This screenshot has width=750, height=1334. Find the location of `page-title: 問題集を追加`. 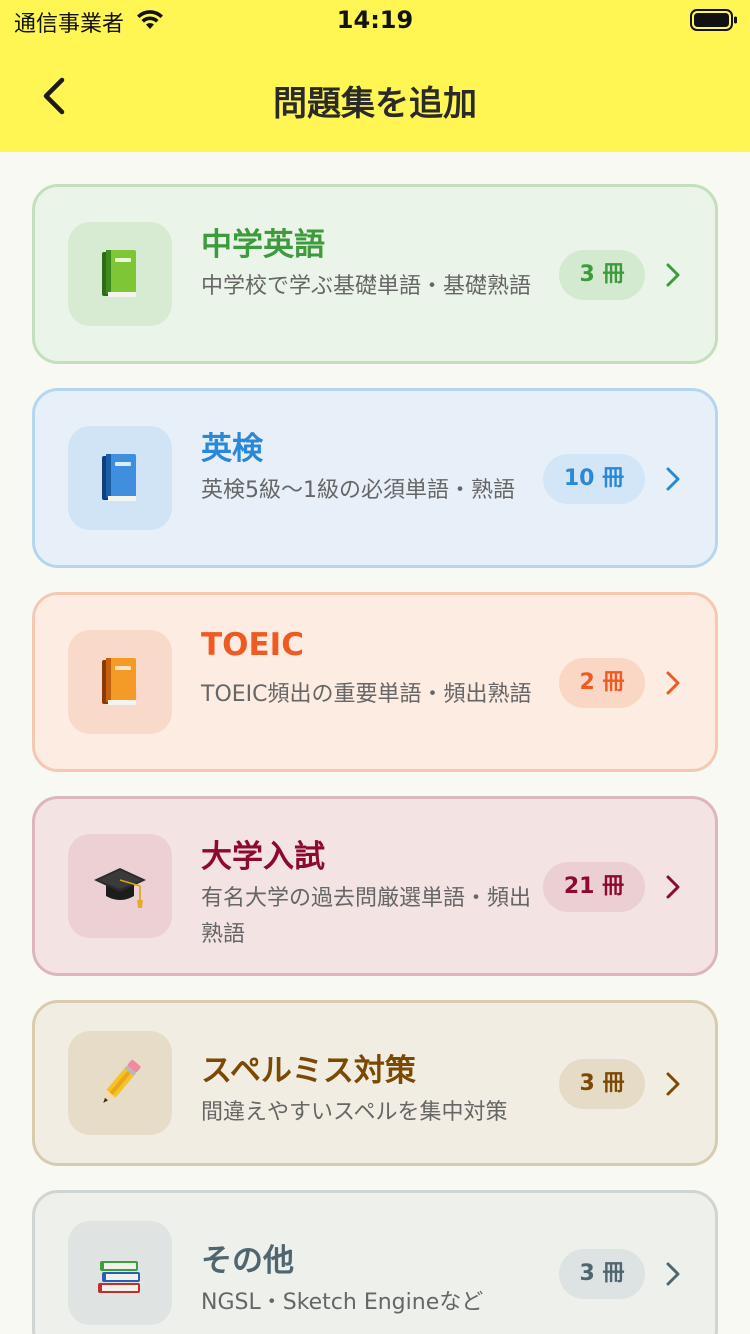

page-title: 問題集を追加 is located at coordinates (375, 104).